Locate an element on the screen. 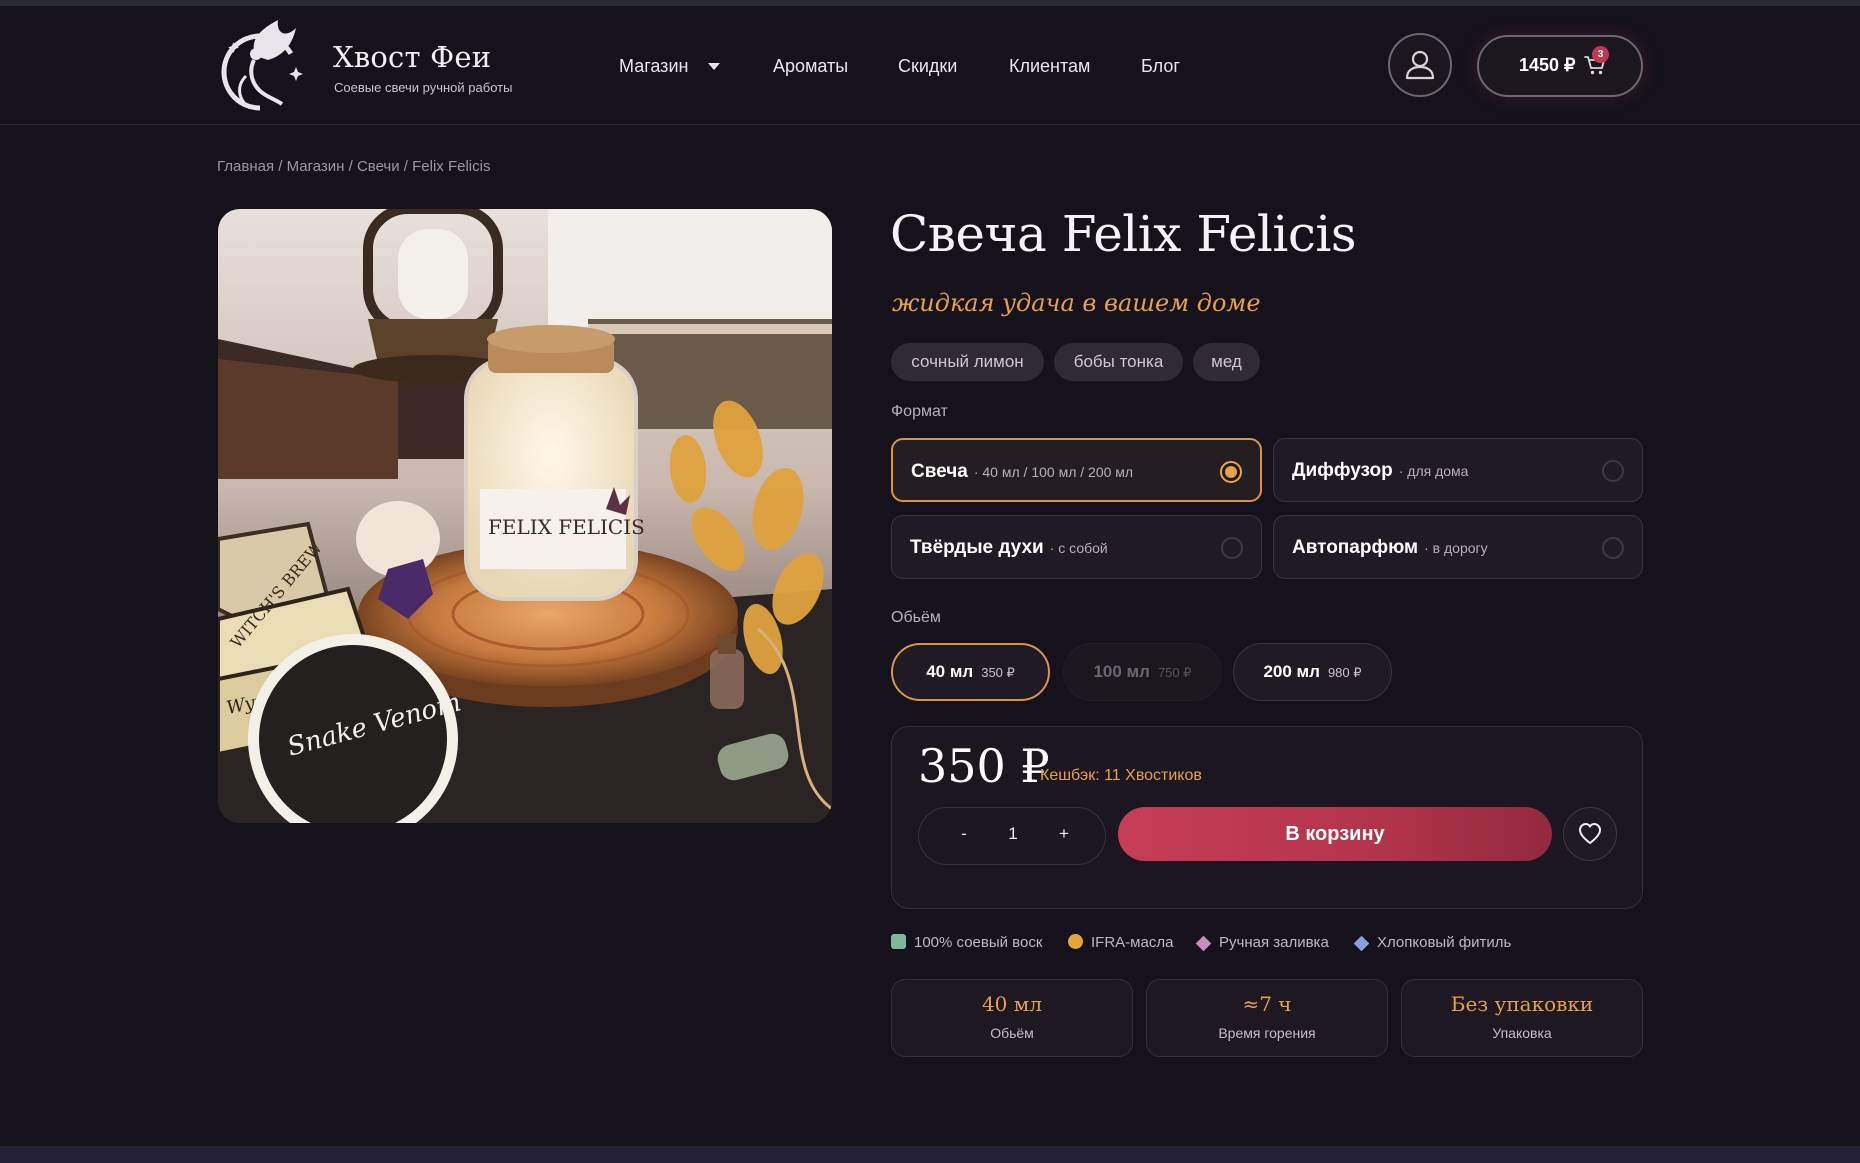 This screenshot has height=1163, width=1860. aroma-tag: сочный лимон is located at coordinates (967, 362).